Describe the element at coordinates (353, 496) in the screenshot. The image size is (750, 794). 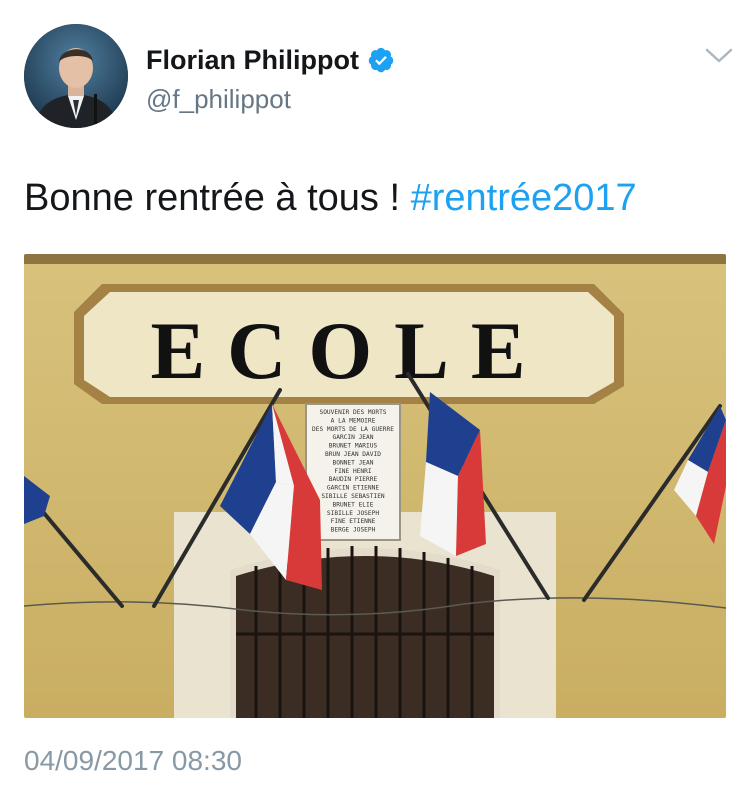
I see `plaque-line: SIBILLE SEBASTIEN` at that location.